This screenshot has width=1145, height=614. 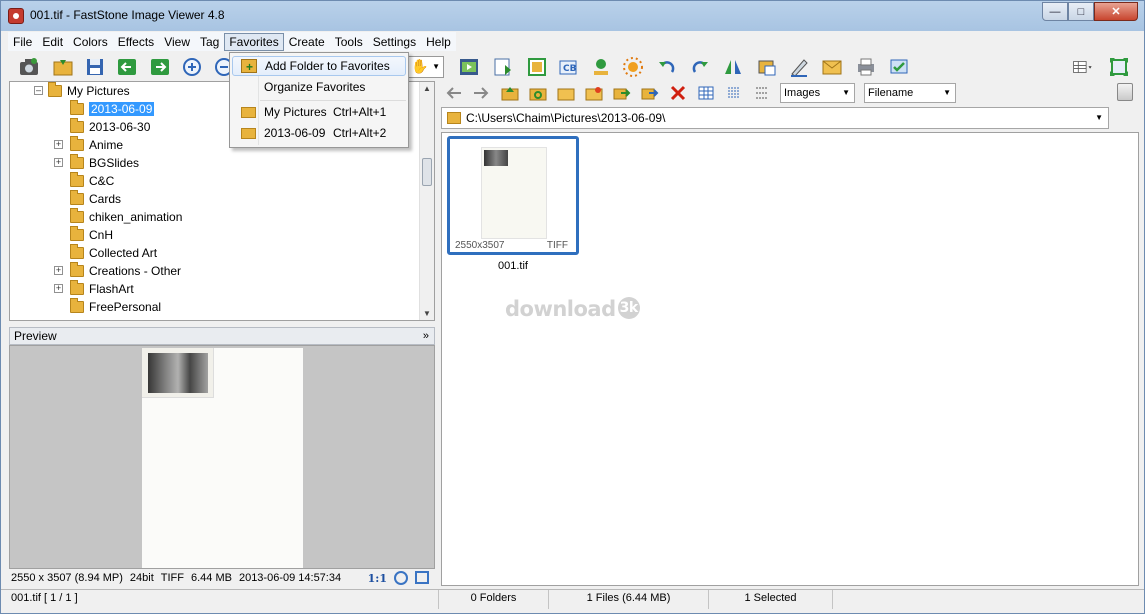 I want to click on tree-item: Collected Art, so click(x=113, y=253).